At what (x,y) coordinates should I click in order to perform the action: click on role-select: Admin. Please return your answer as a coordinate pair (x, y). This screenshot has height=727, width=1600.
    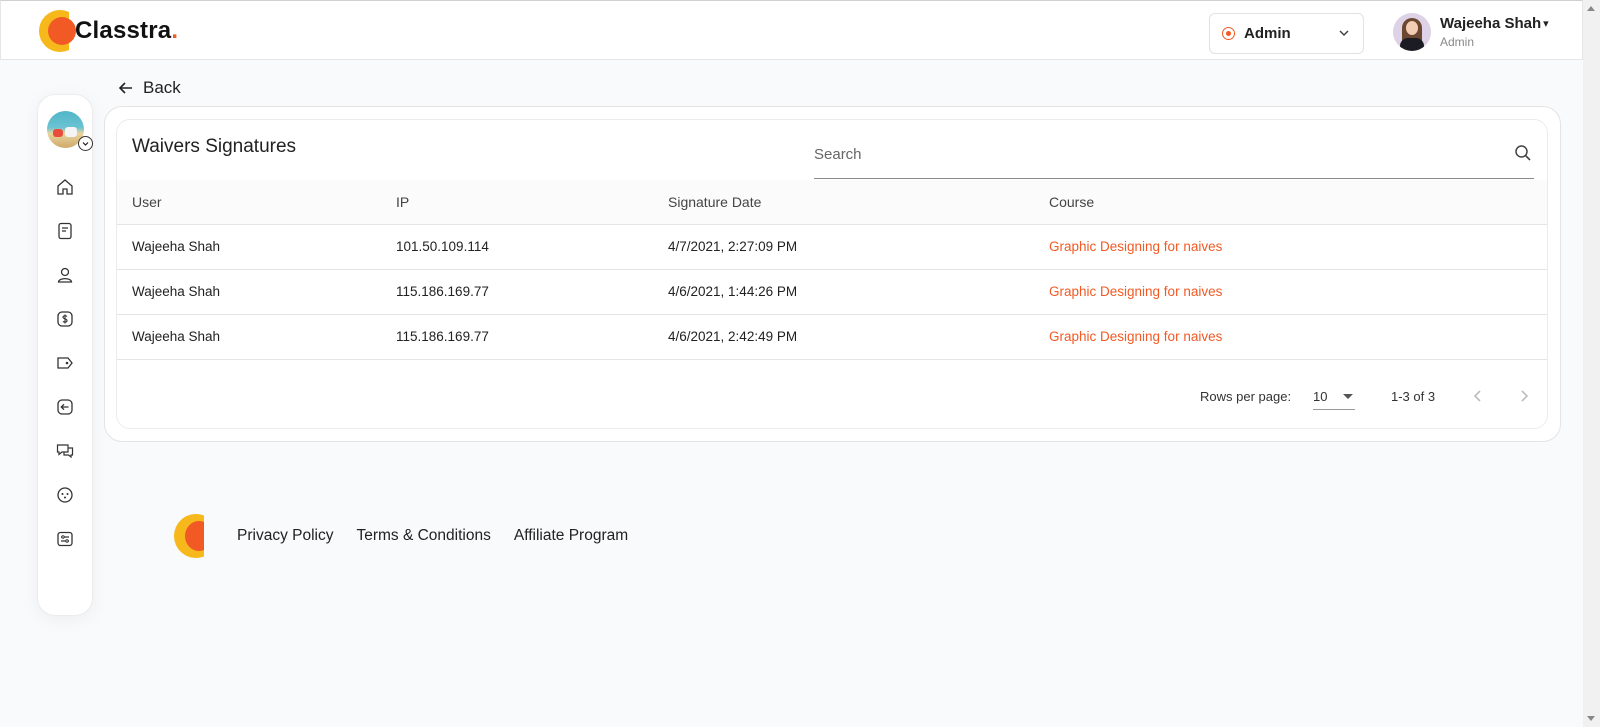
    Looking at the image, I should click on (1286, 33).